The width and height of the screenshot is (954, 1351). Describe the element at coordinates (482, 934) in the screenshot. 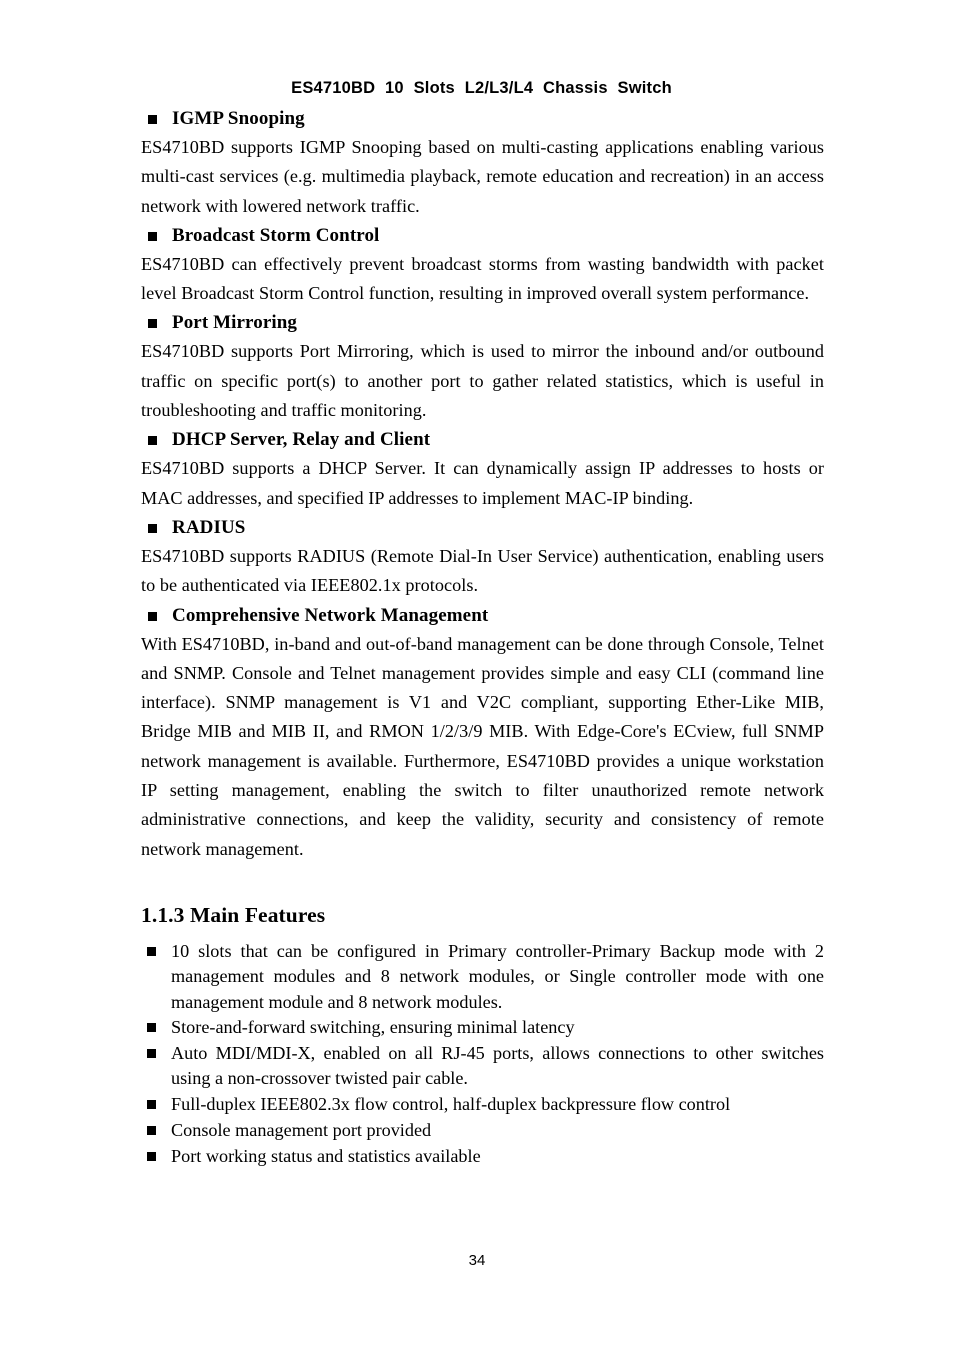

I see `section-gap-below-heading` at that location.